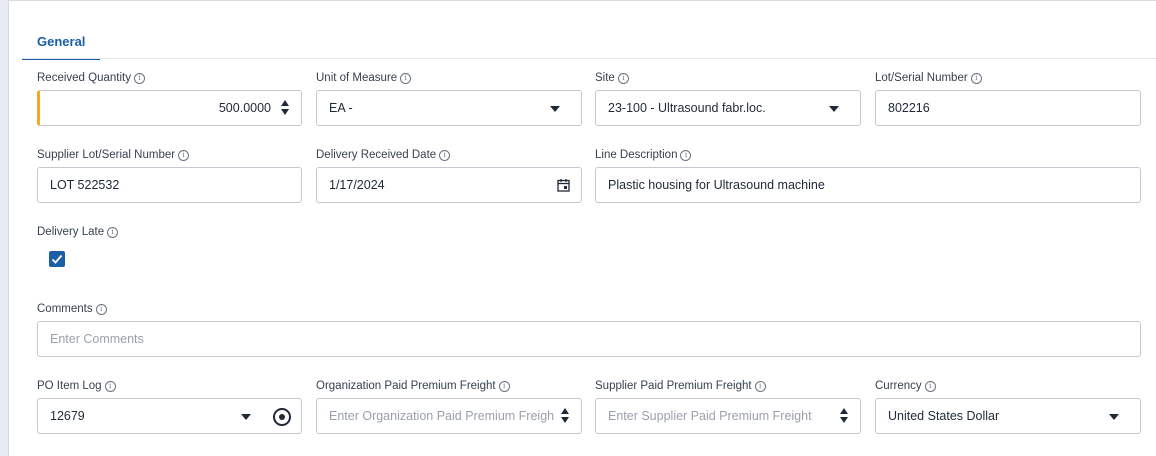  What do you see at coordinates (376, 155) in the screenshot?
I see `delivery-received-date-label: Delivery Received Date` at bounding box center [376, 155].